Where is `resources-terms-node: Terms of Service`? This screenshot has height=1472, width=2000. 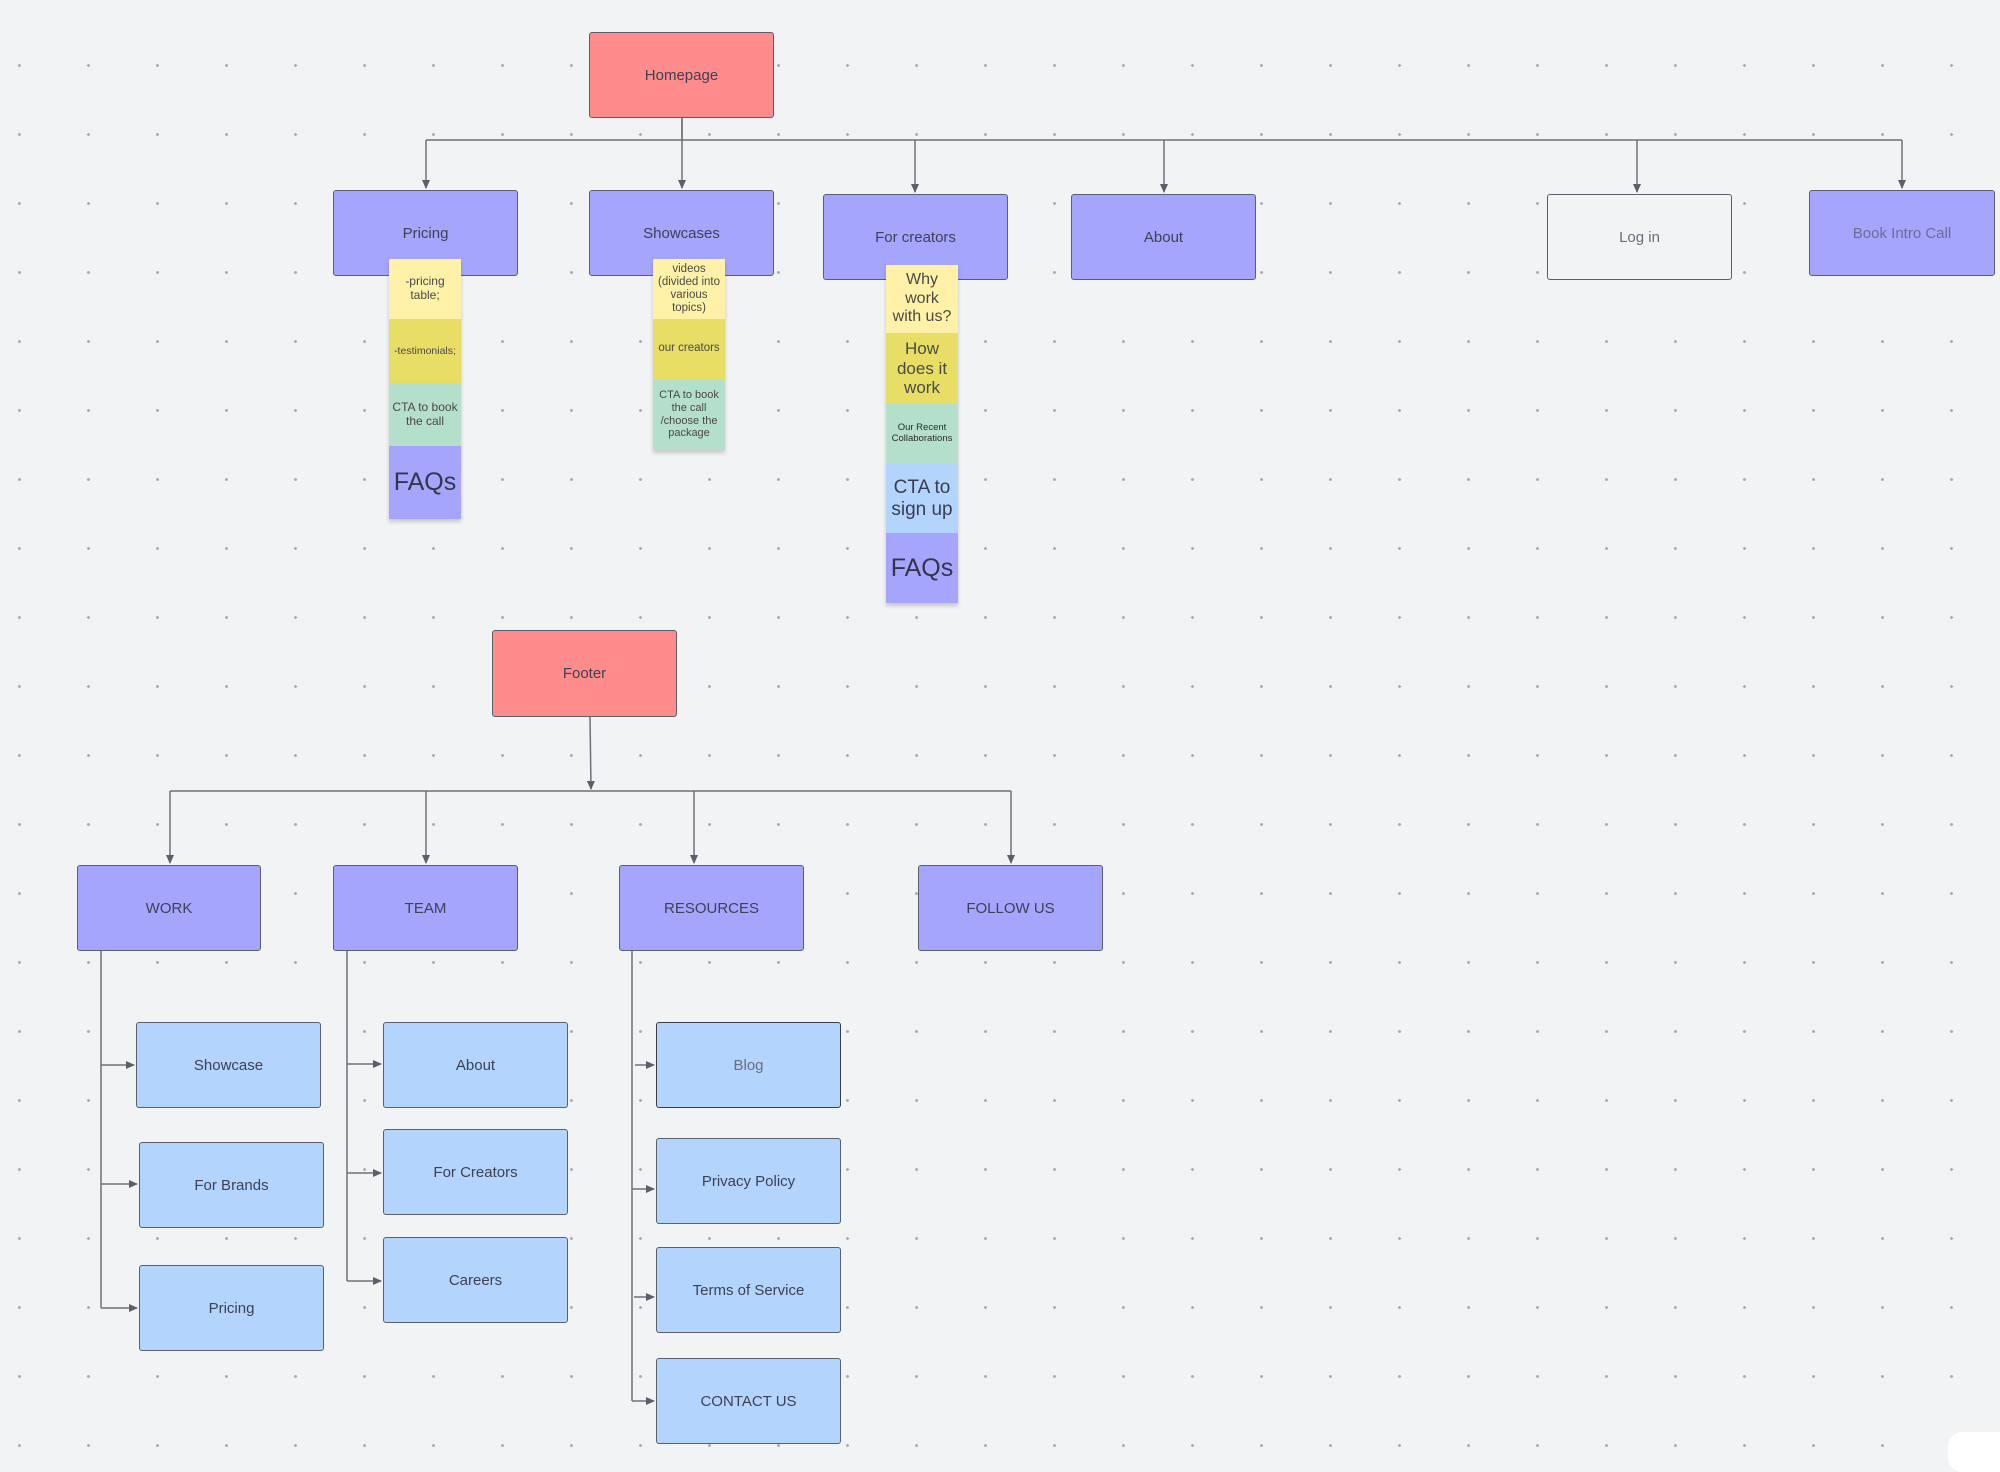 resources-terms-node: Terms of Service is located at coordinates (748, 1290).